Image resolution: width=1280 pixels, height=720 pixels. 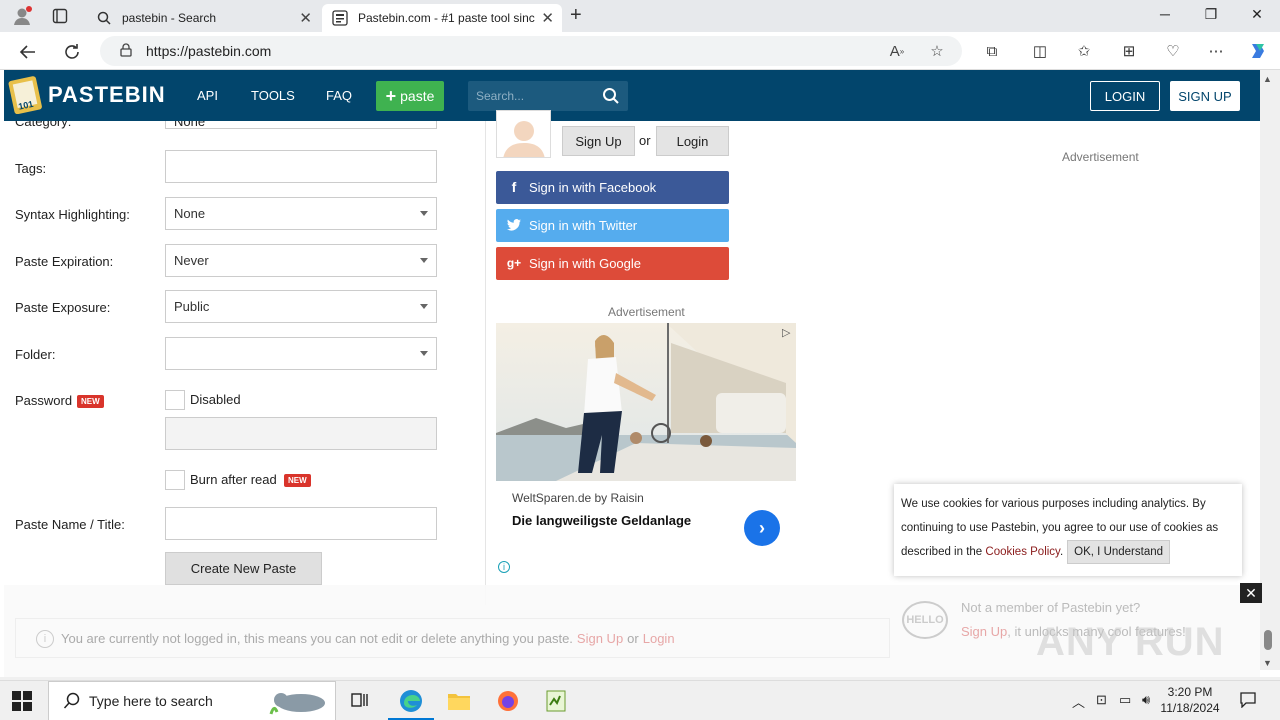 What do you see at coordinates (1190, 700) in the screenshot?
I see `taskbar-clock: 3:20 PM 11/18/2024` at bounding box center [1190, 700].